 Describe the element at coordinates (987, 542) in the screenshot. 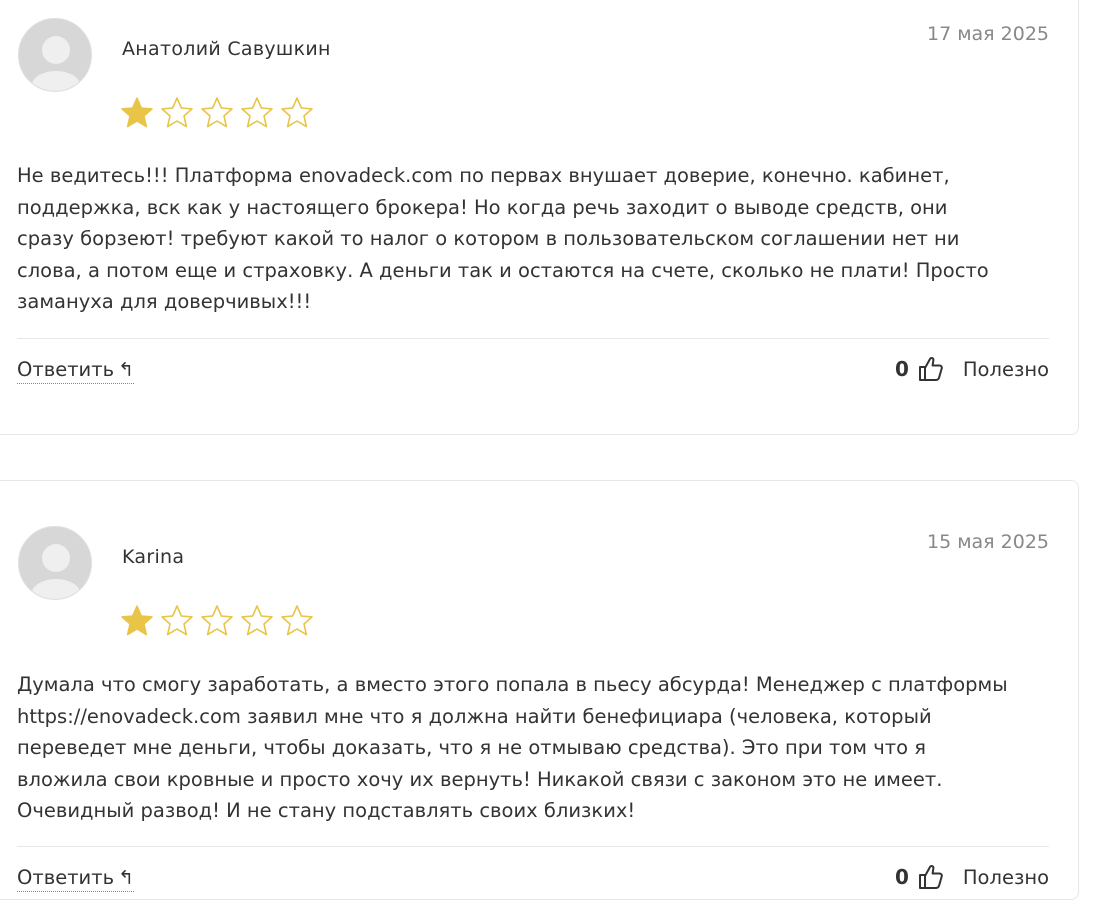

I see `review-date: 15 мая 2025` at that location.